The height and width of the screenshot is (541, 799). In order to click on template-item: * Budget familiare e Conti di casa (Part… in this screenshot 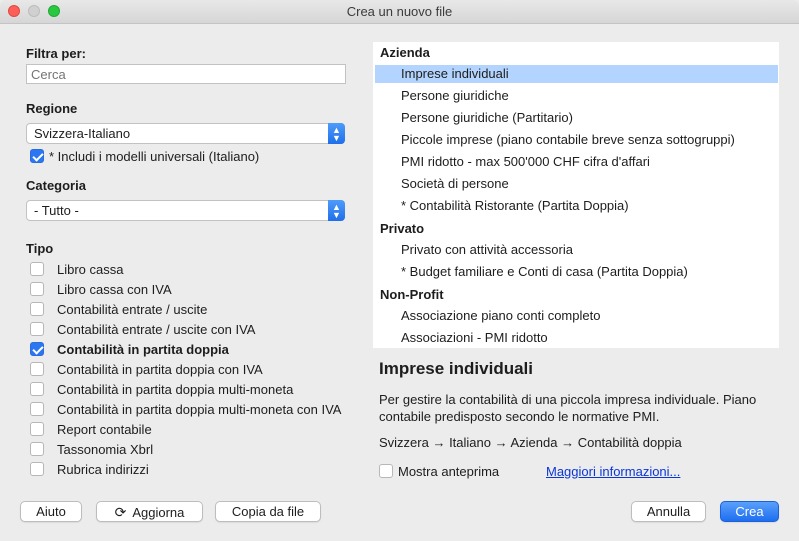, I will do `click(576, 272)`.